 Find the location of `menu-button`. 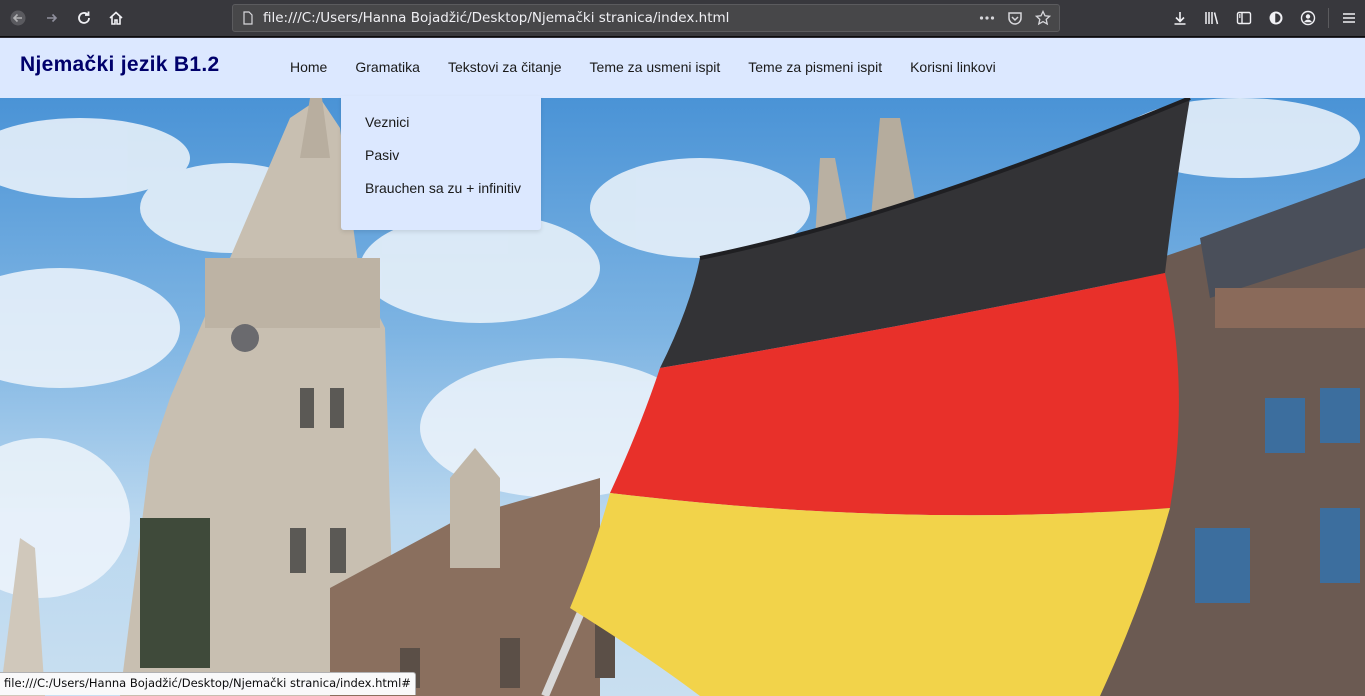

menu-button is located at coordinates (1349, 18).